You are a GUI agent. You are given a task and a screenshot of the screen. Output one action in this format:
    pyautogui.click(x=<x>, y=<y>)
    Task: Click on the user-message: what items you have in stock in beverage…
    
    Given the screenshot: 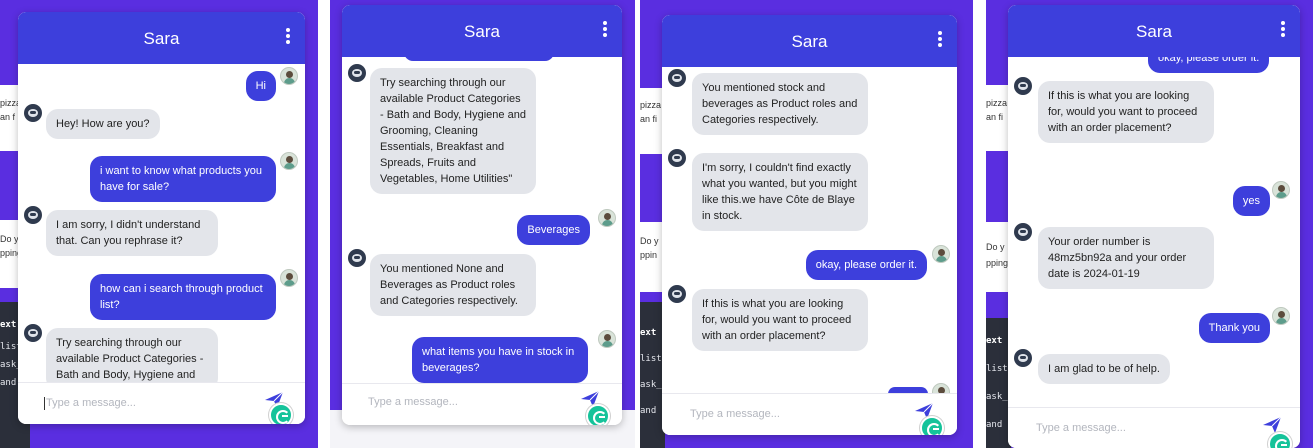 What is the action you would take?
    pyautogui.click(x=500, y=360)
    